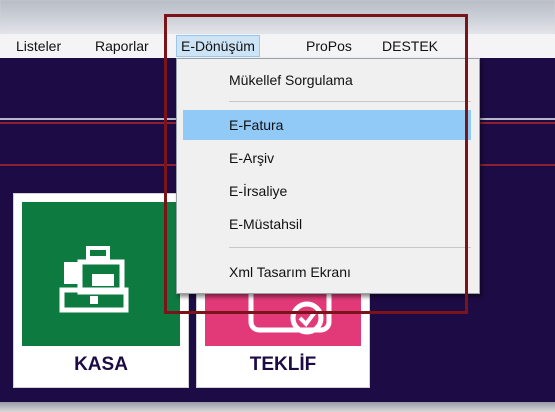  I want to click on cash-register-icon, so click(94, 279).